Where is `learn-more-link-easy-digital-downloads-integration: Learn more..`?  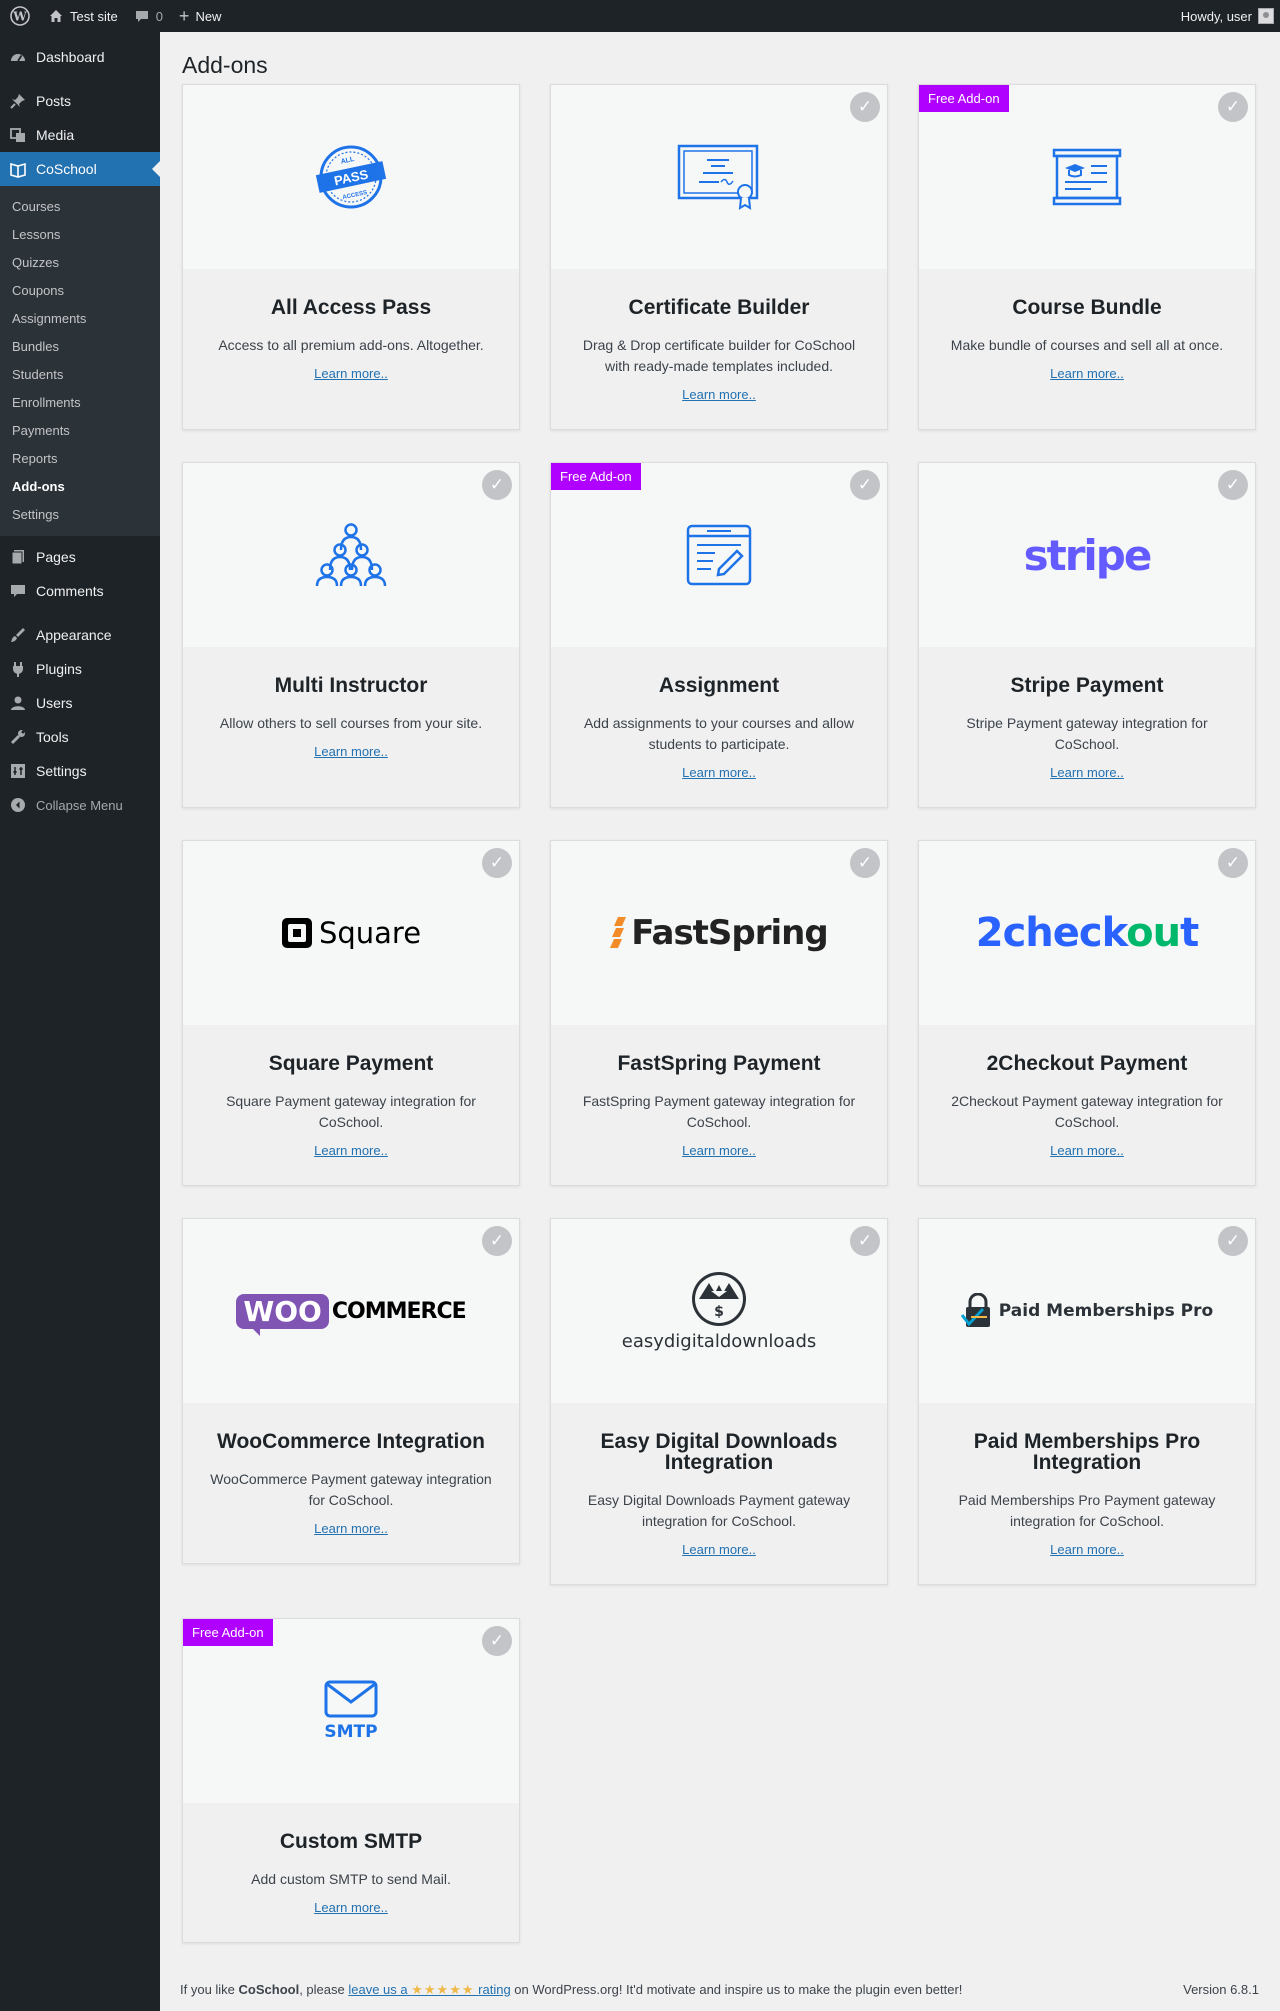 learn-more-link-easy-digital-downloads-integration: Learn more.. is located at coordinates (719, 1549).